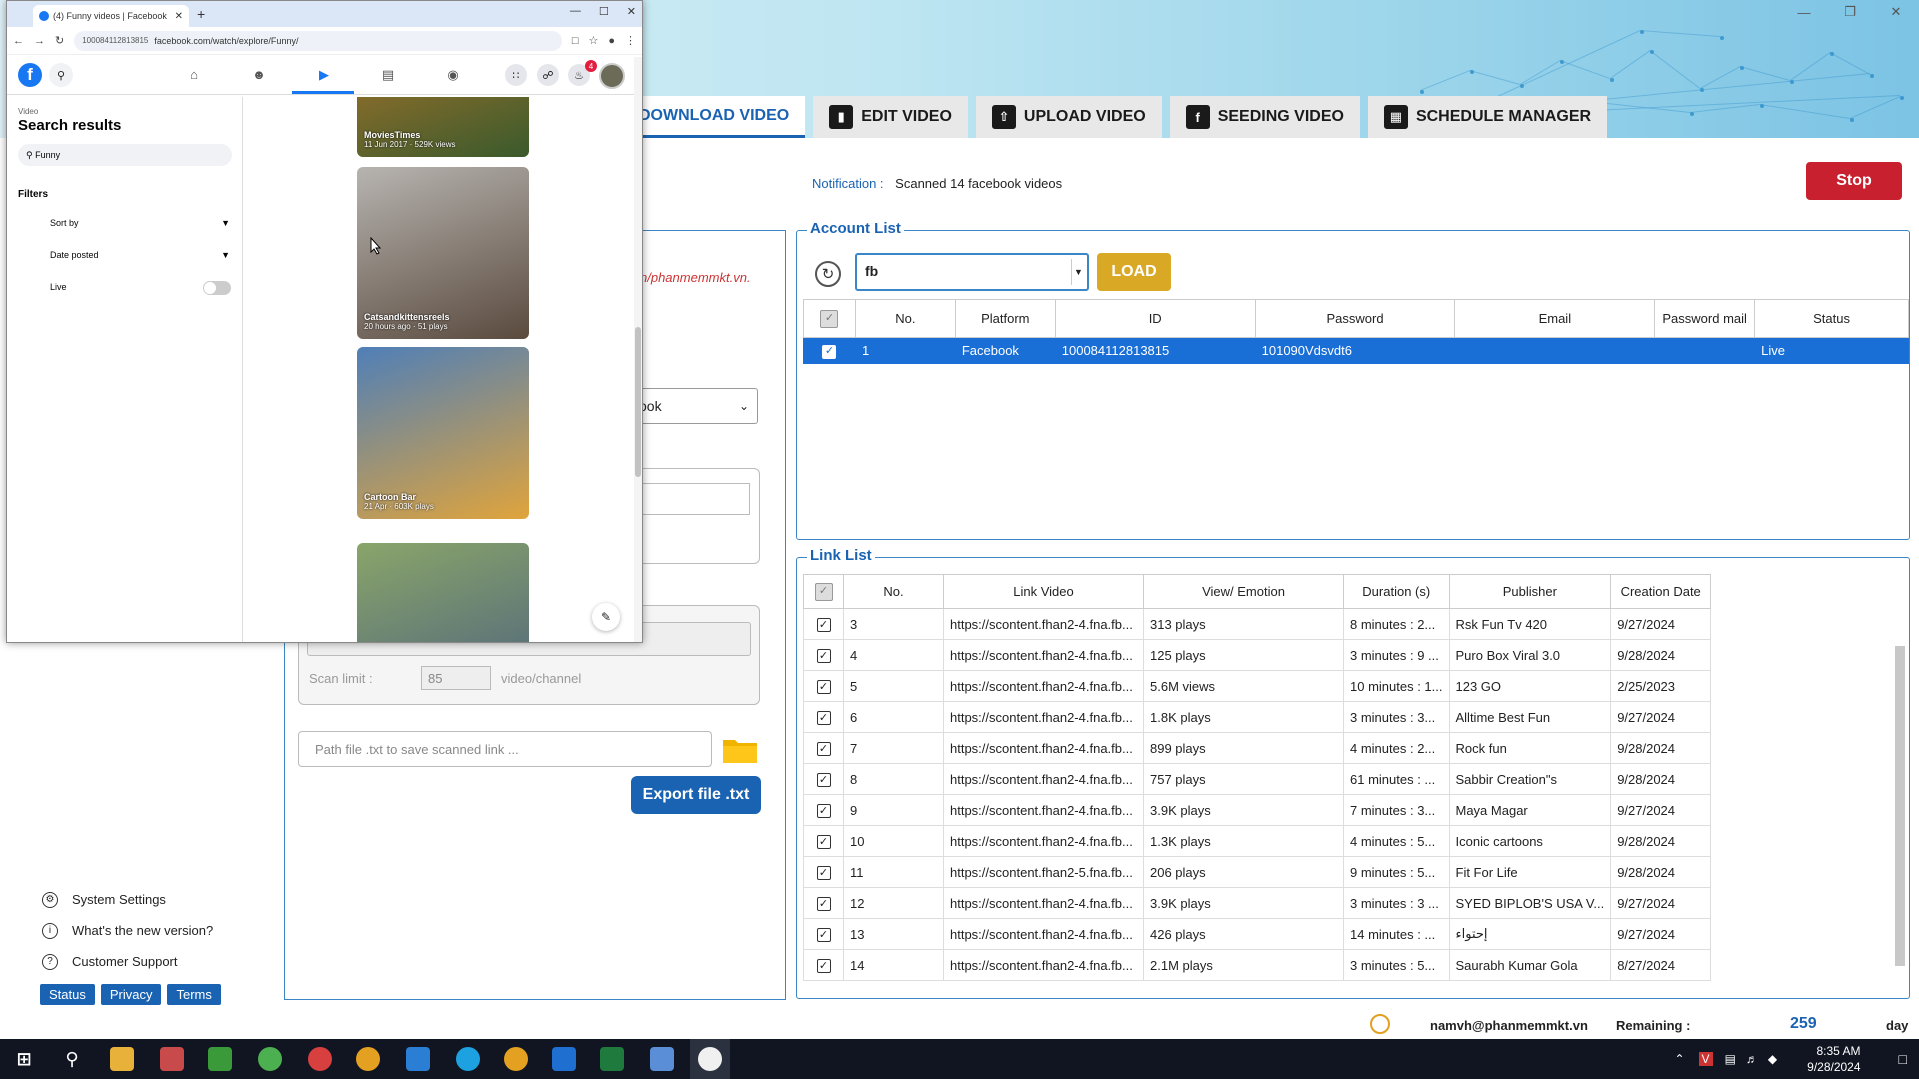  What do you see at coordinates (127, 961) in the screenshot?
I see `customer-support-item: ? Customer Support` at bounding box center [127, 961].